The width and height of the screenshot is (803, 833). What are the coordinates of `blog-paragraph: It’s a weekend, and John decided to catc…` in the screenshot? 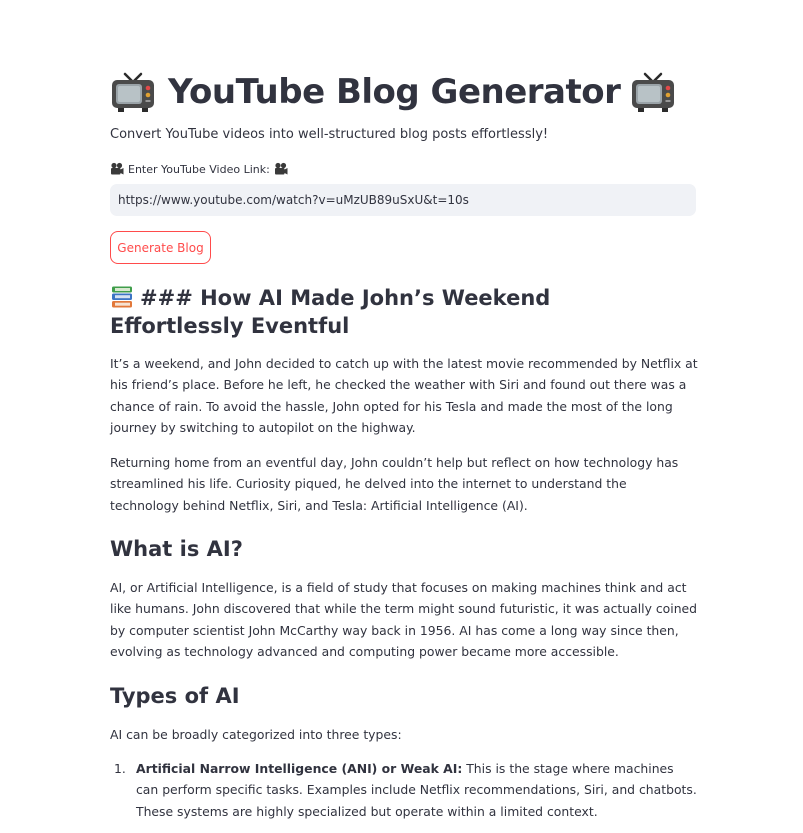 It's located at (404, 395).